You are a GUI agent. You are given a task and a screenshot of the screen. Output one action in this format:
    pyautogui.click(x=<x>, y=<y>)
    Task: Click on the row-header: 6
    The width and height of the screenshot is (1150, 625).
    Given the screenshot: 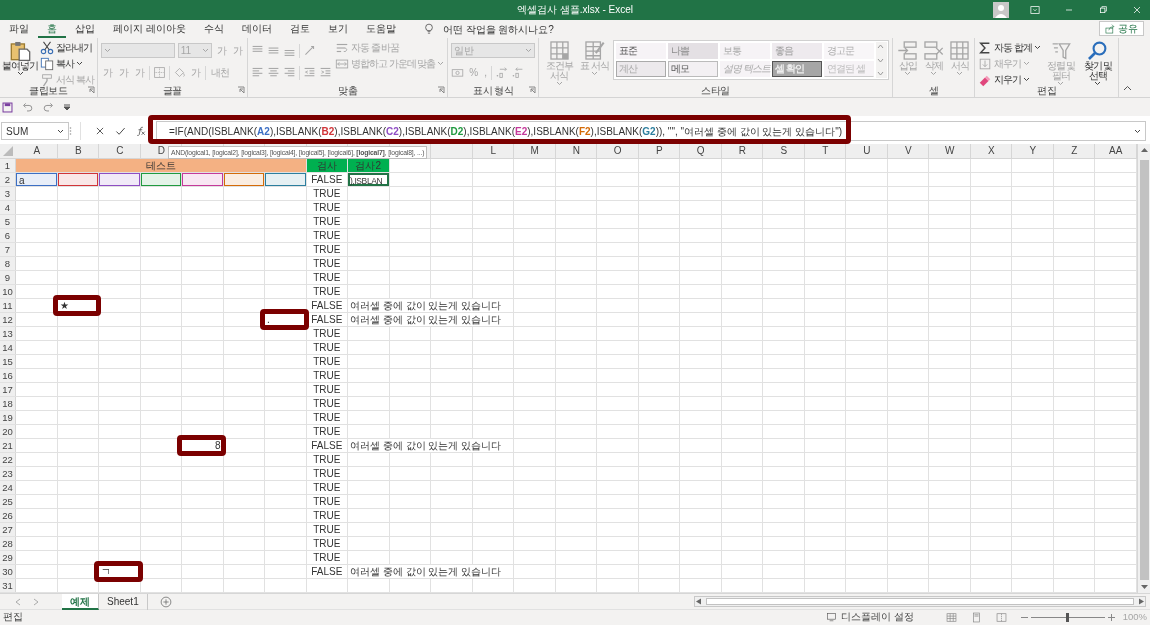 What is the action you would take?
    pyautogui.click(x=8, y=235)
    